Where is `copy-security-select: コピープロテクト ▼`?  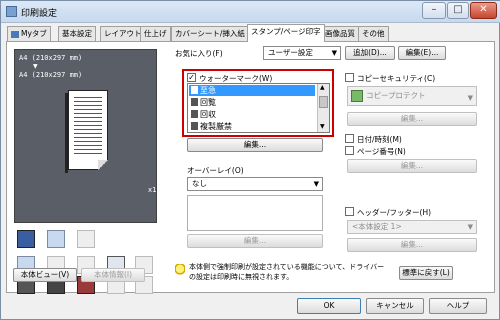
copy-security-select: コピープロテクト ▼ is located at coordinates (412, 96).